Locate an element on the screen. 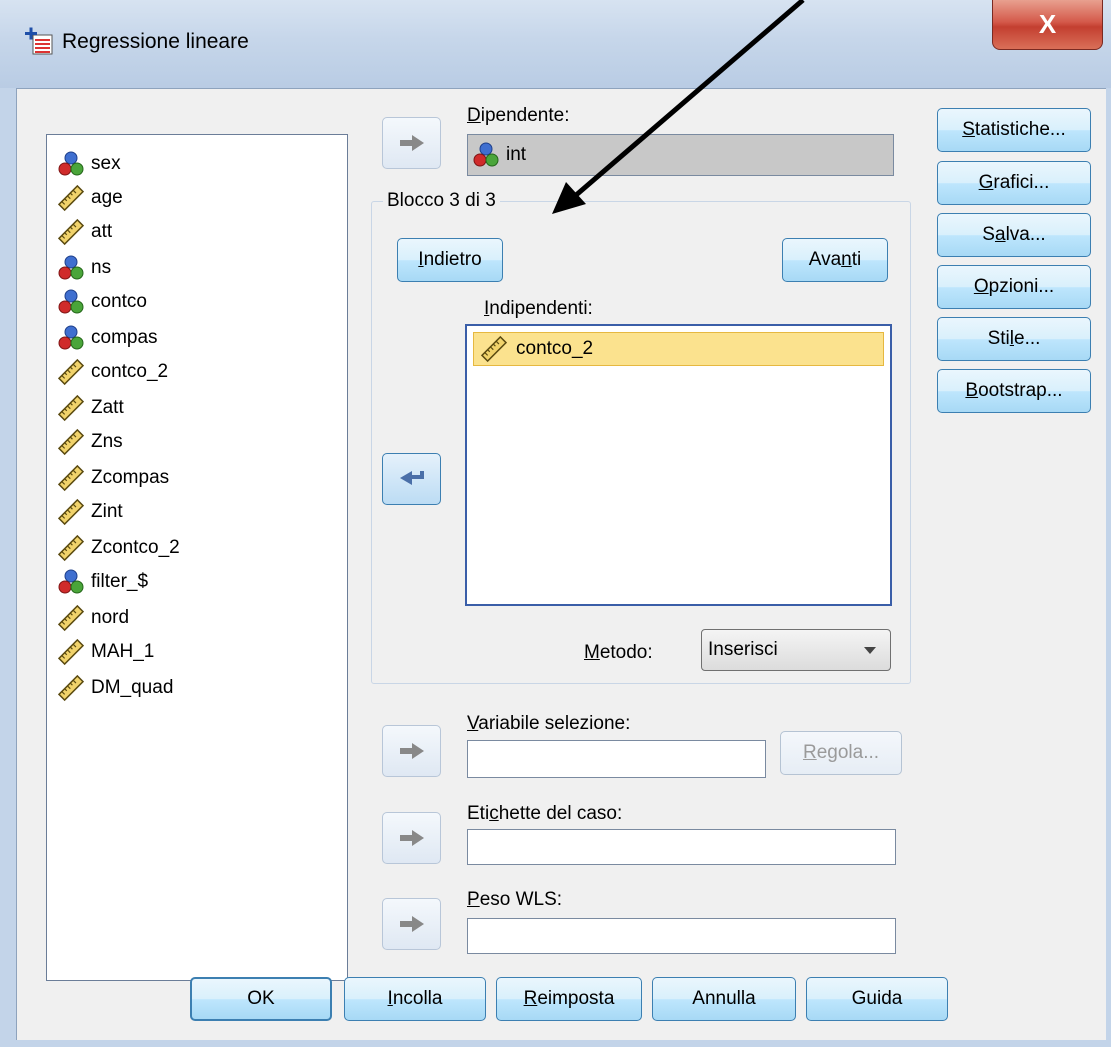  window-title: Regressione lineare is located at coordinates (155, 41).